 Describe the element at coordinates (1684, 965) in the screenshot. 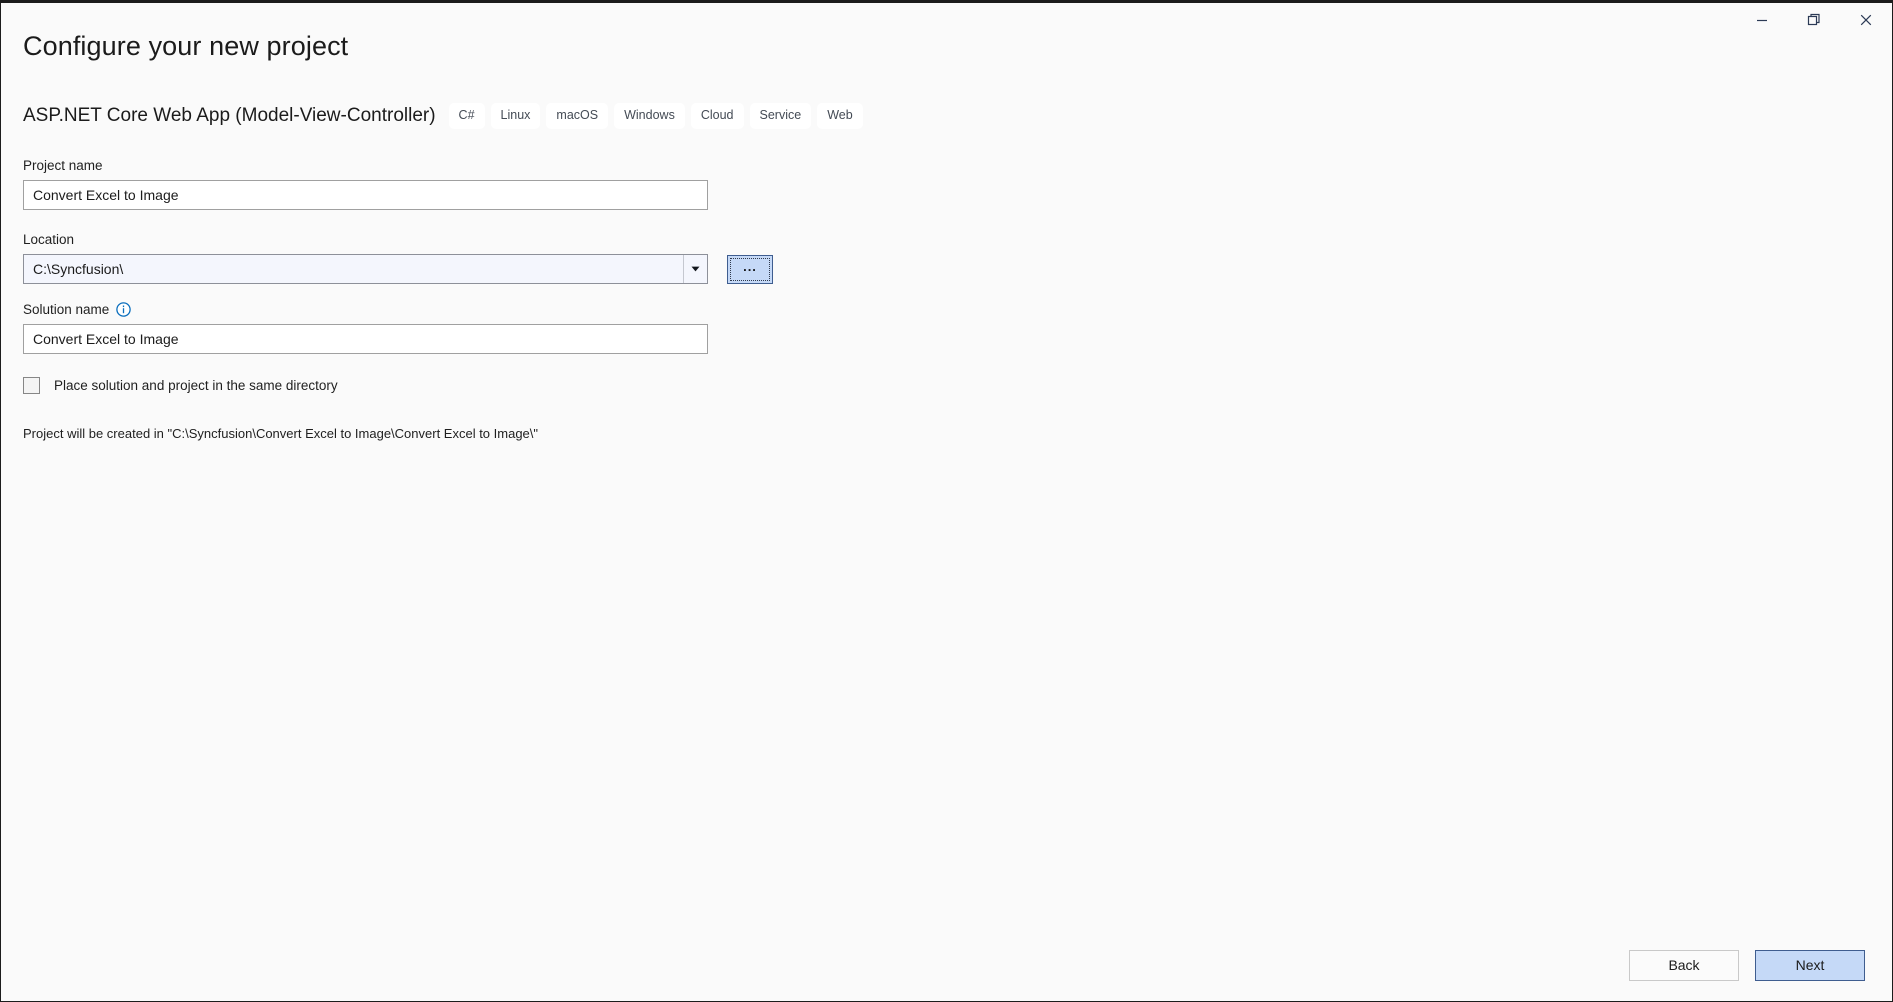

I see `back-button: Back` at that location.